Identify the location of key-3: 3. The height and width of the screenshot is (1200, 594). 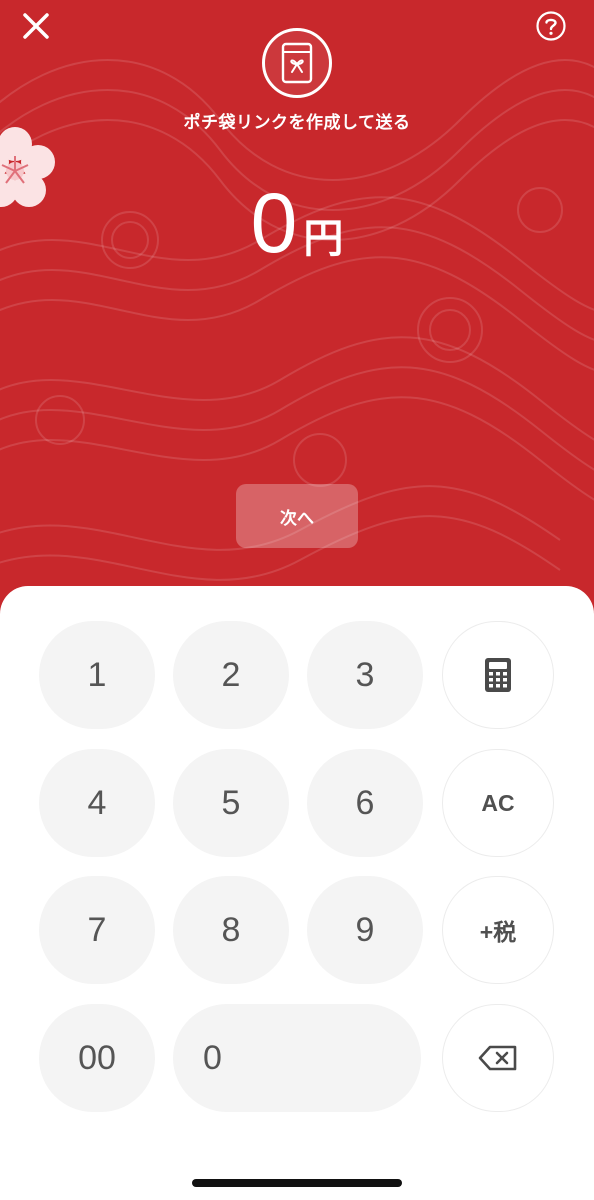
(365, 675).